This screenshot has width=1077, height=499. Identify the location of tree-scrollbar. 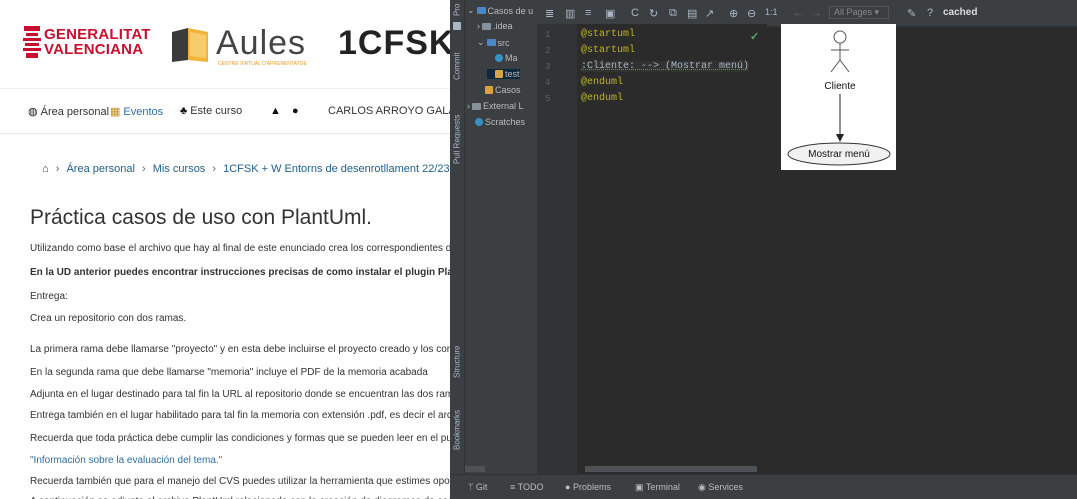
(475, 469).